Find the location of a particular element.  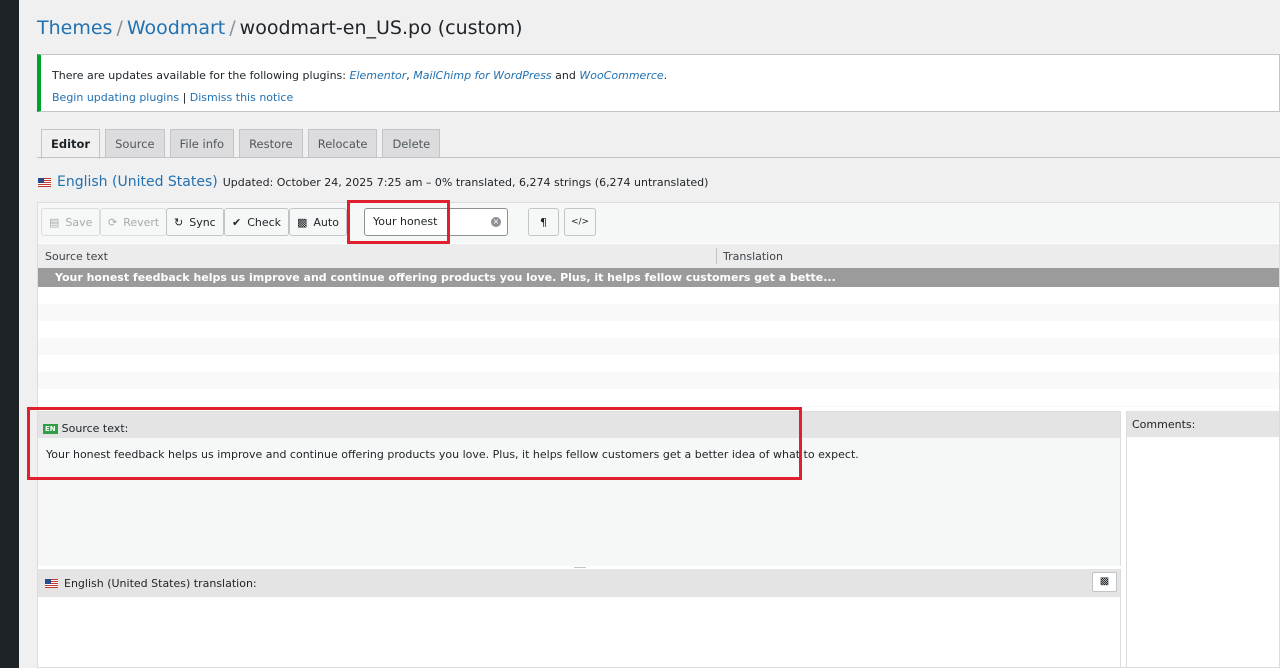

revert-icon: ⟳ is located at coordinates (113, 222).